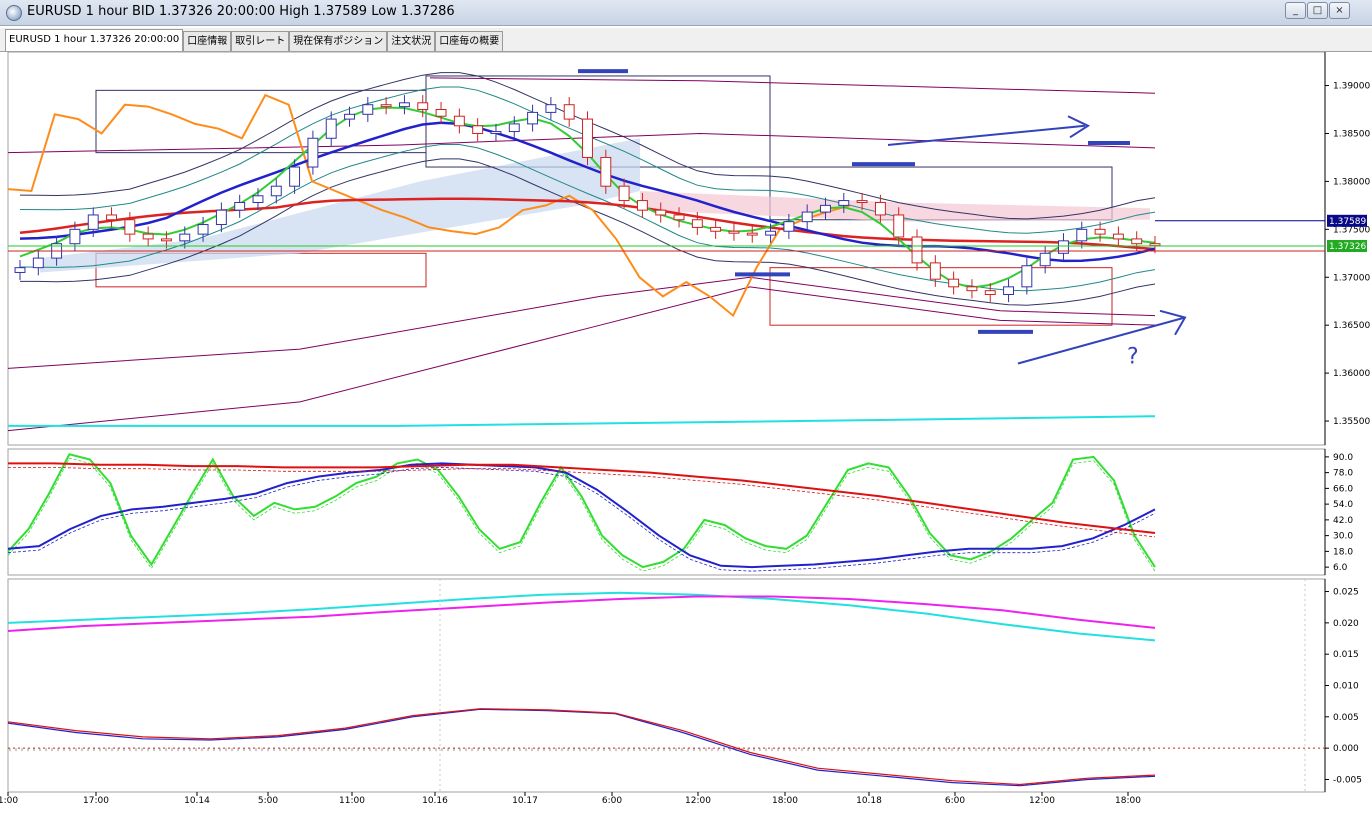 The image size is (1372, 813). What do you see at coordinates (1346, 749) in the screenshot?
I see `y-tick-label: 0.000` at bounding box center [1346, 749].